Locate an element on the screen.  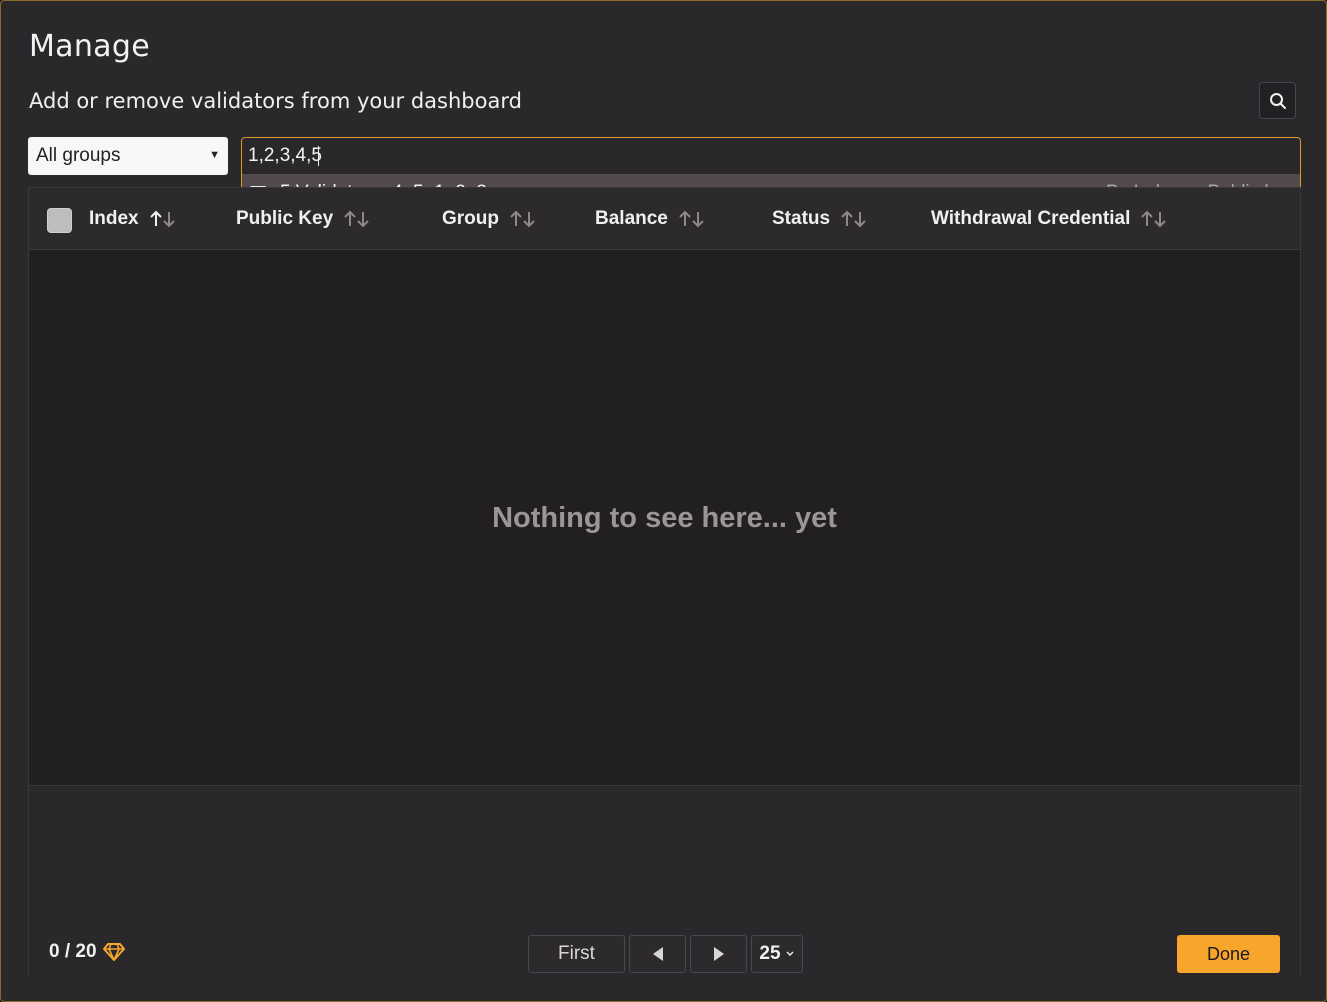
triangle-right-icon is located at coordinates (718, 954).